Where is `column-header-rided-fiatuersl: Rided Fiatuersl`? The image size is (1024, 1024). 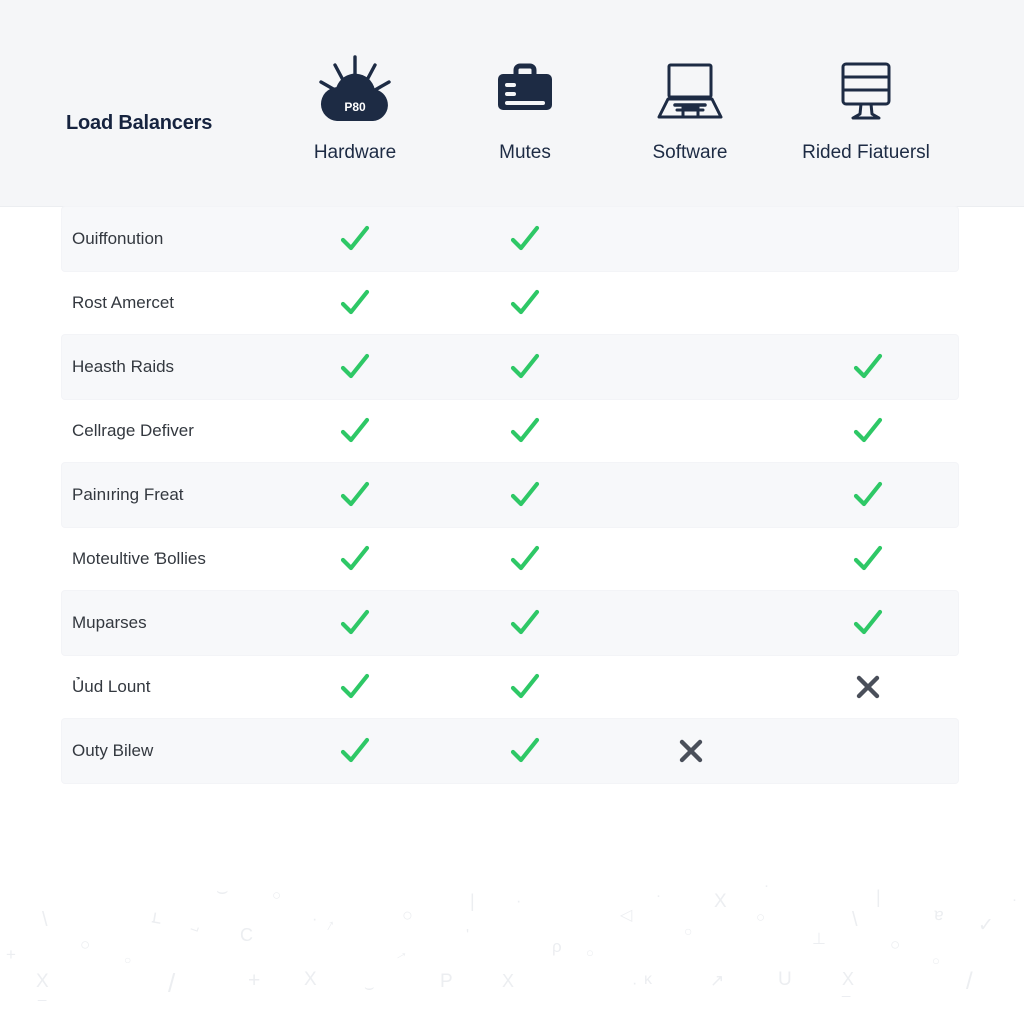 column-header-rided-fiatuersl: Rided Fiatuersl is located at coordinates (866, 108).